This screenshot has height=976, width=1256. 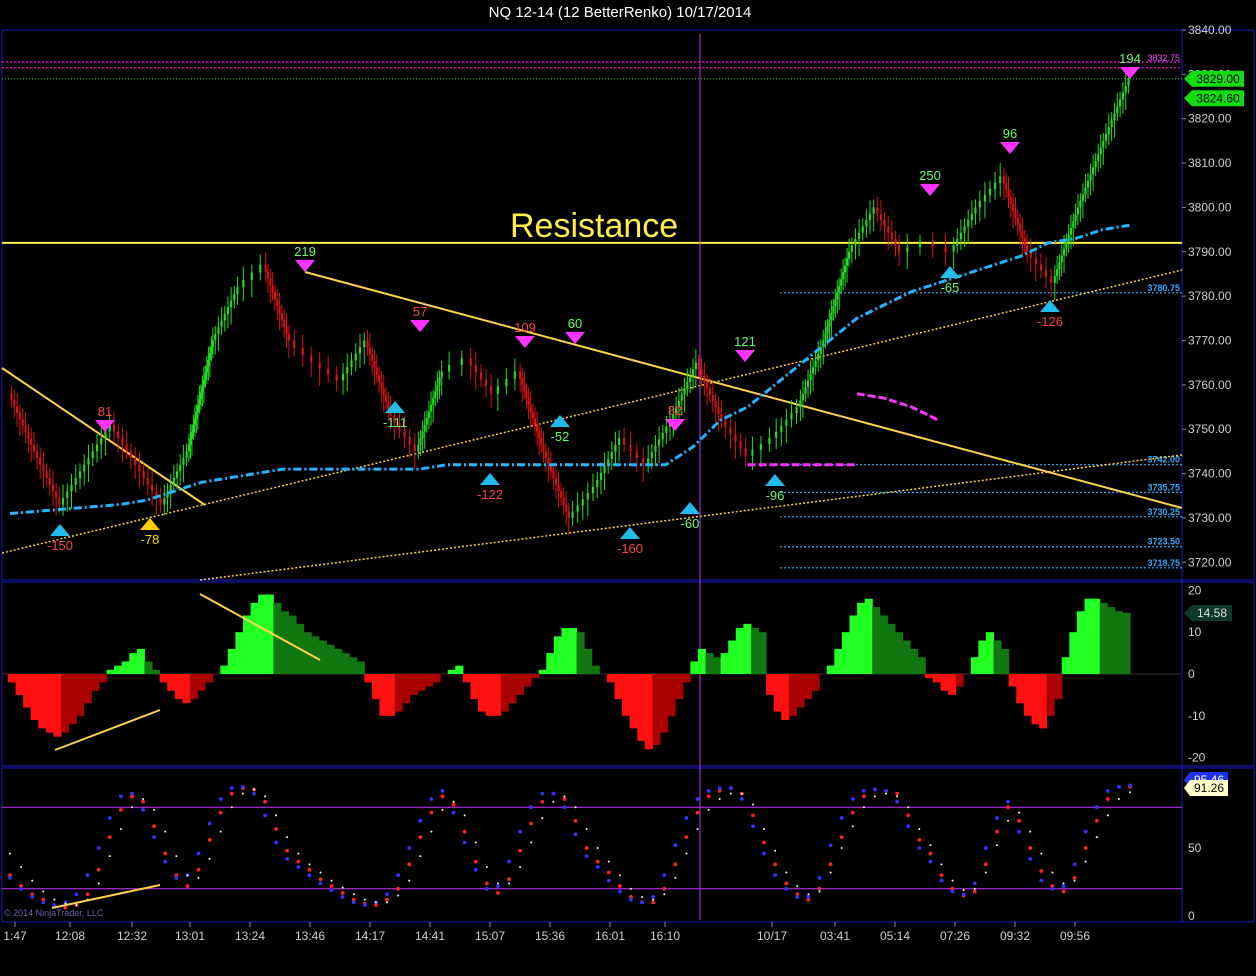 What do you see at coordinates (675, 417) in the screenshot?
I see `swing-marker: 82` at bounding box center [675, 417].